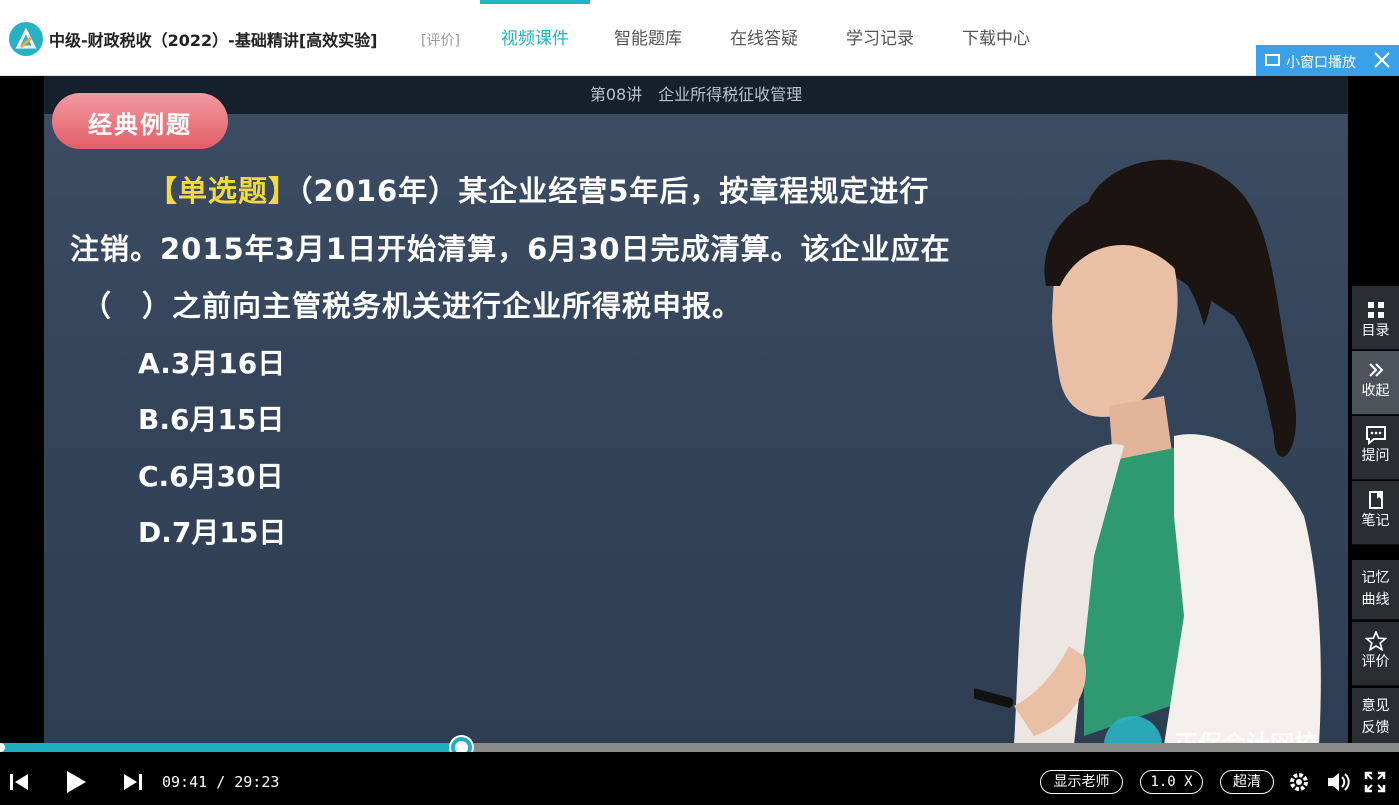  What do you see at coordinates (1375, 331) in the screenshot?
I see `side-item-catalog-label: 目录` at bounding box center [1375, 331].